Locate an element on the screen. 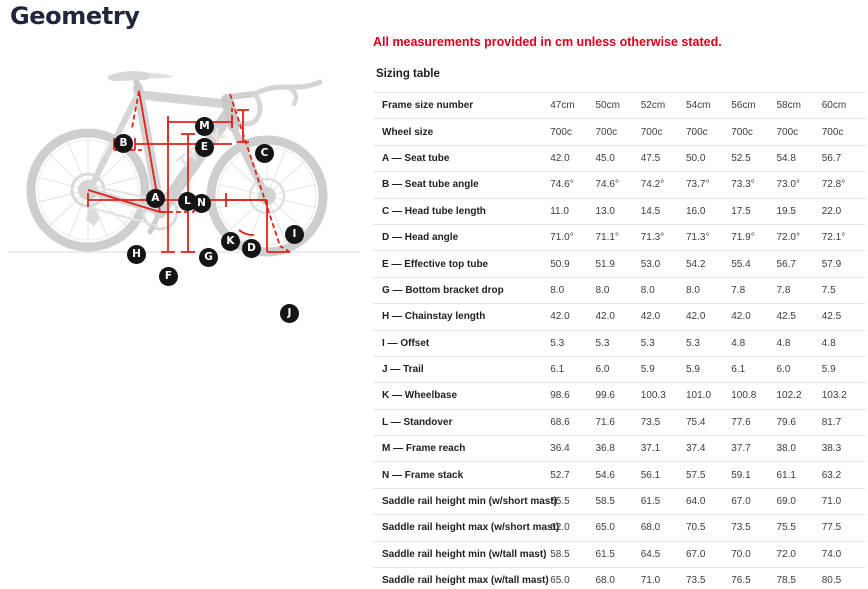 This screenshot has height=589, width=868. cell-value: 47cm is located at coordinates (571, 105).